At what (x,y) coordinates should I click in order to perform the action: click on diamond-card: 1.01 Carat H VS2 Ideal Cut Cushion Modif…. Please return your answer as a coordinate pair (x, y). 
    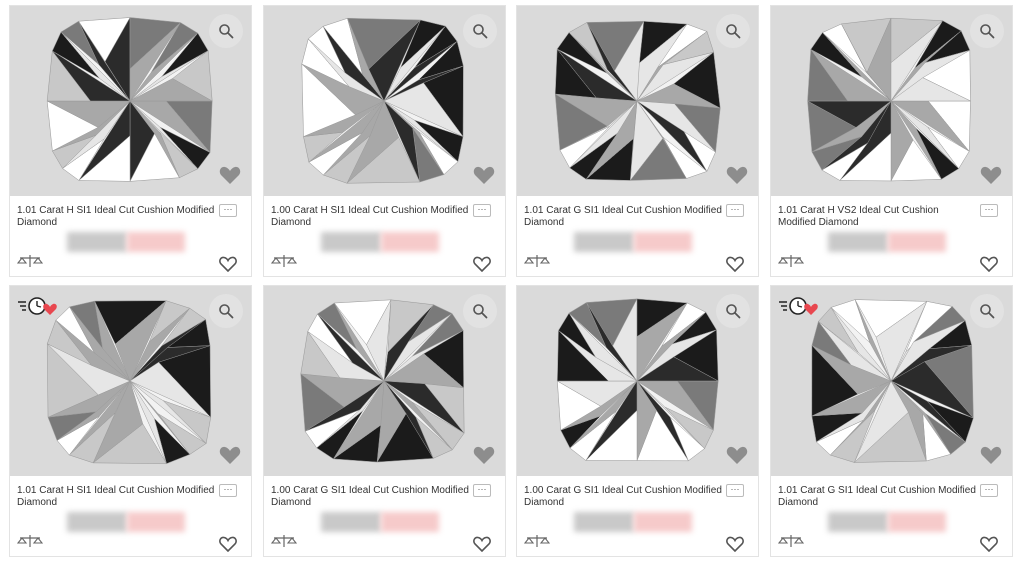
    Looking at the image, I should click on (891, 141).